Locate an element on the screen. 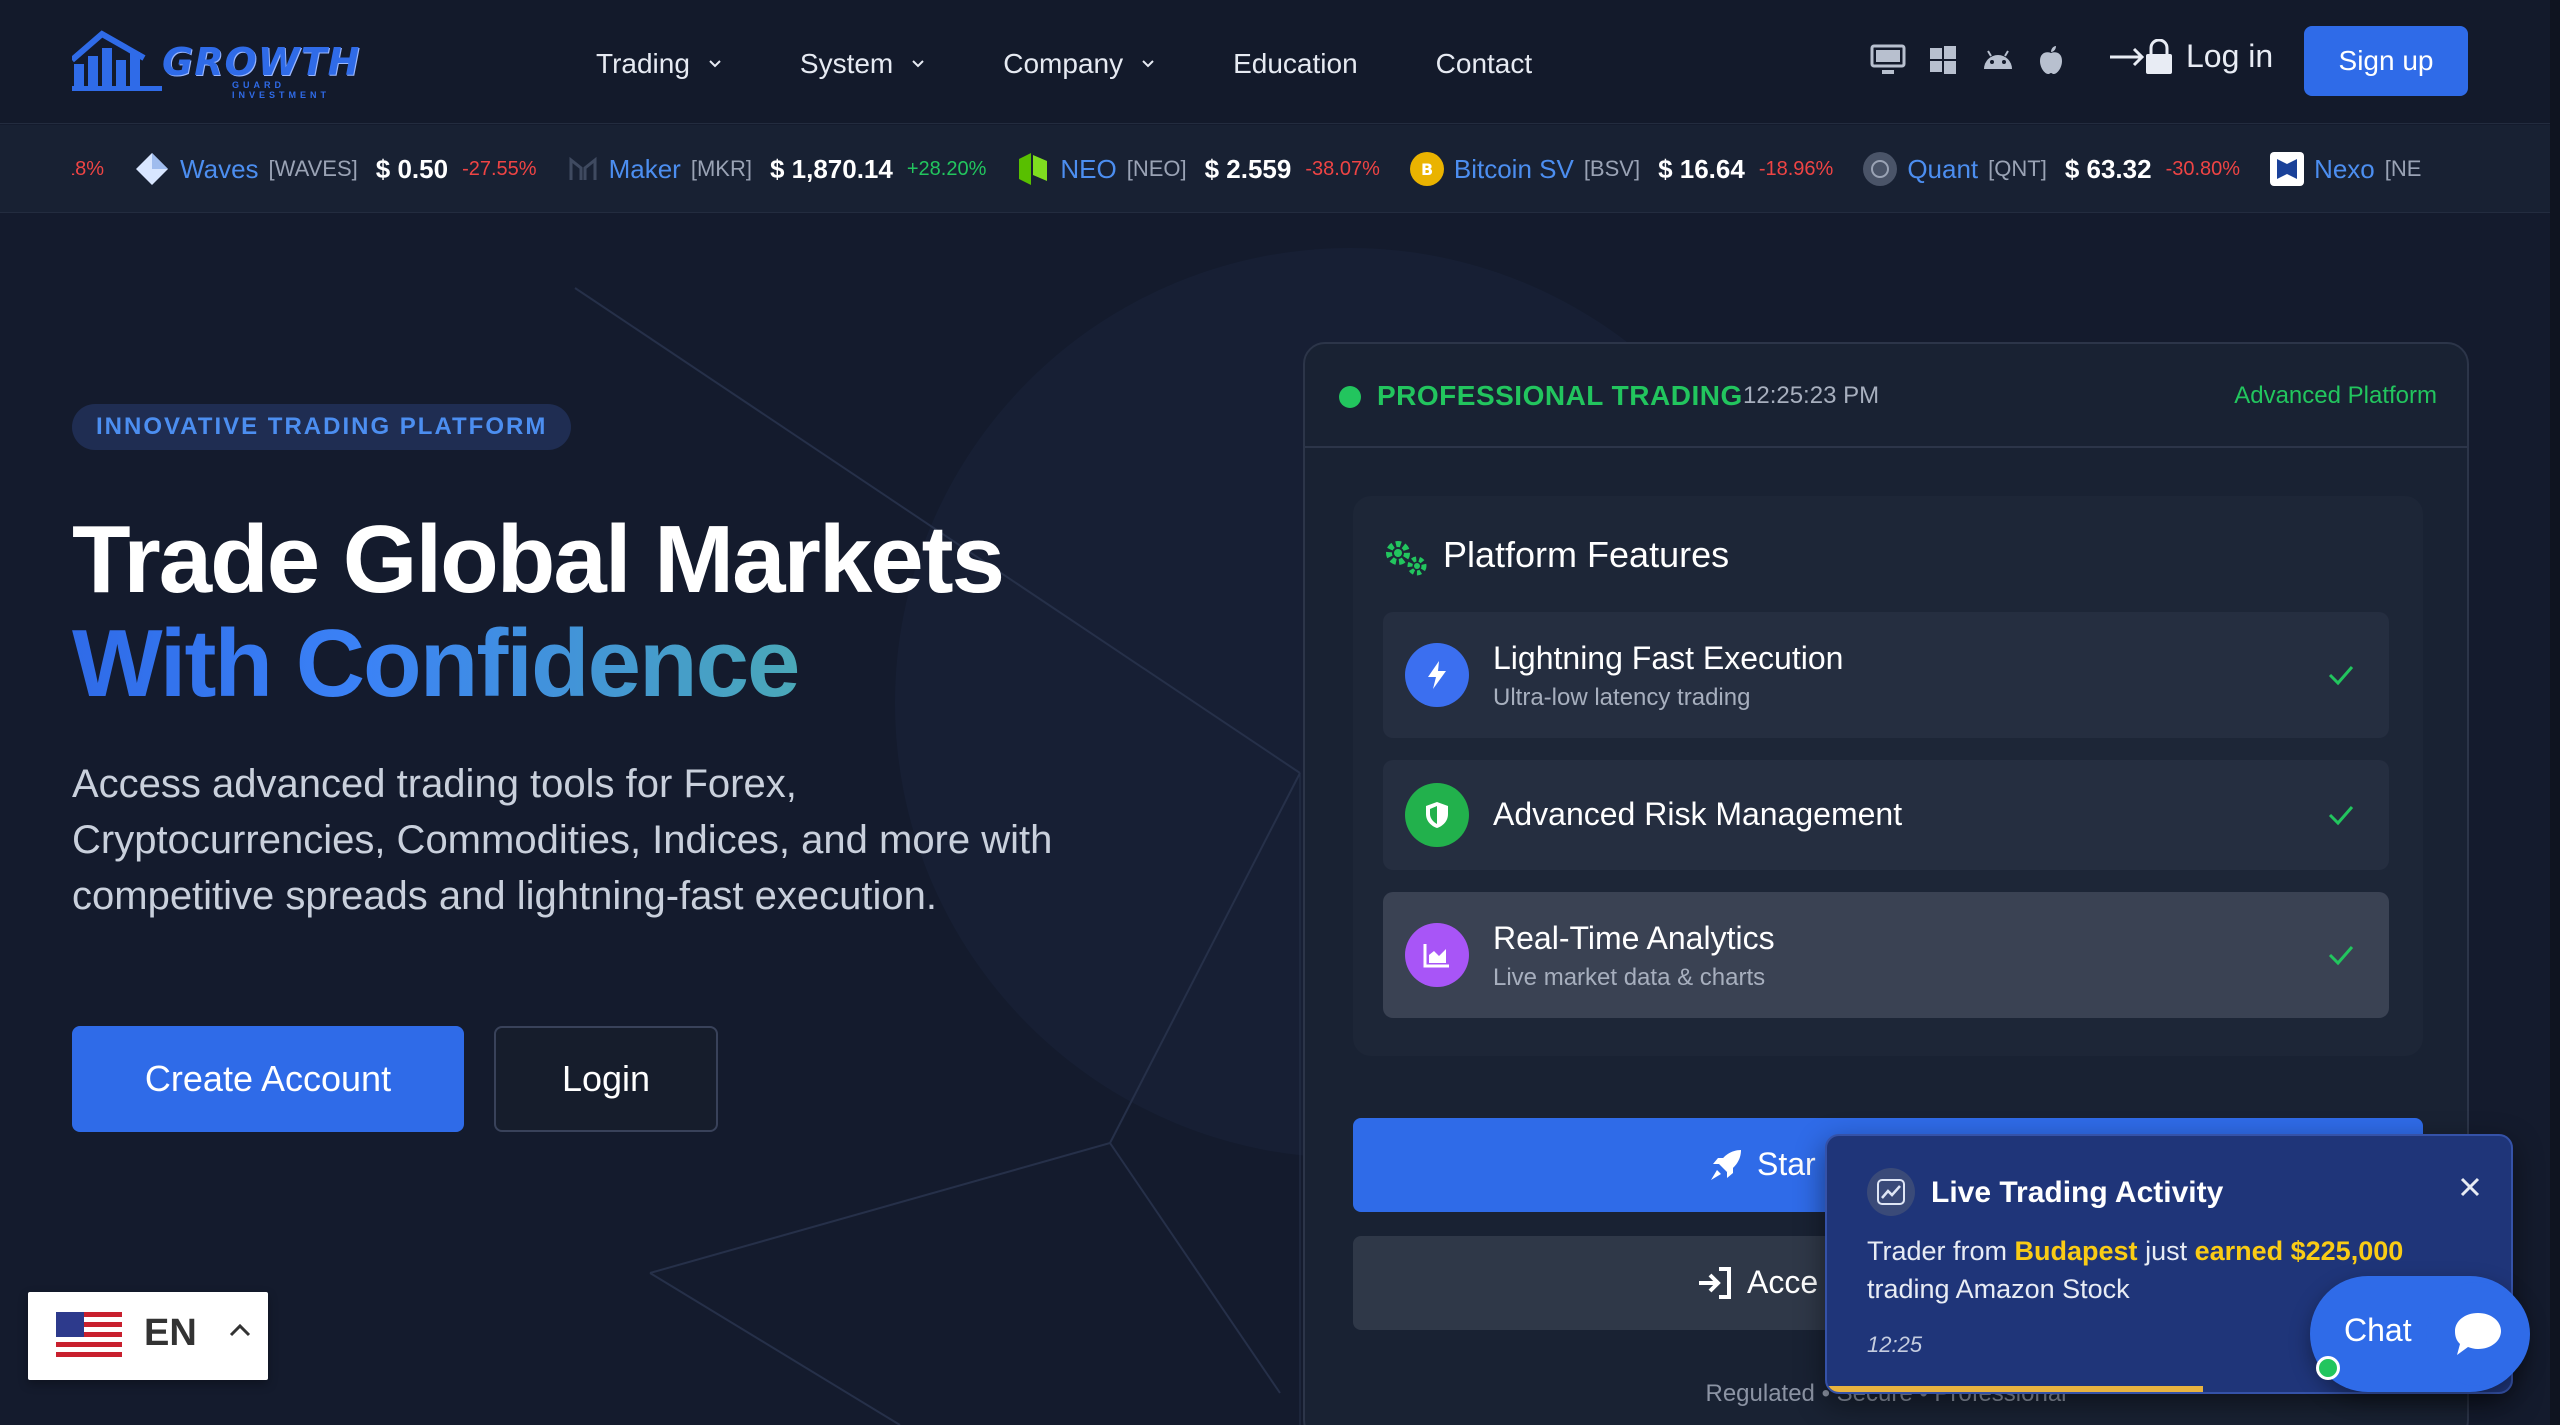 This screenshot has width=2560, height=1425. ticker-item: B Bitcoin SV [BSV] $ 16.64 -18.96% is located at coordinates (1621, 169).